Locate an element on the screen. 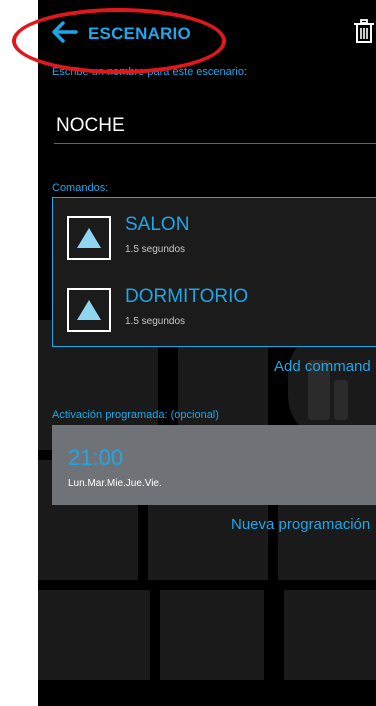 Image resolution: width=376 pixels, height=706 pixels. back-button: ESCENARIO is located at coordinates (121, 34).